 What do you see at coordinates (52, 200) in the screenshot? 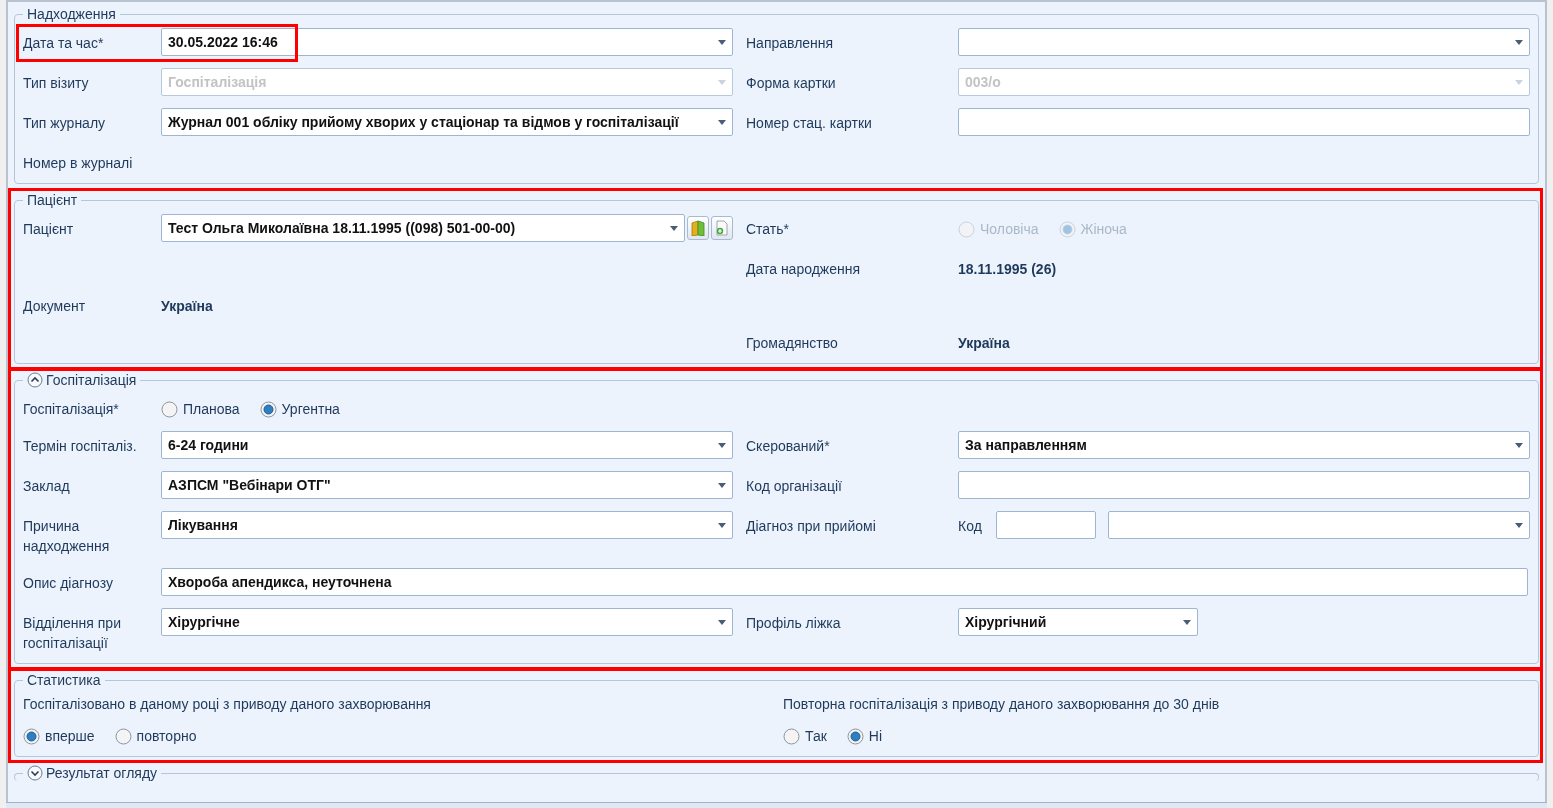
I see `section-title: Пацієнт` at bounding box center [52, 200].